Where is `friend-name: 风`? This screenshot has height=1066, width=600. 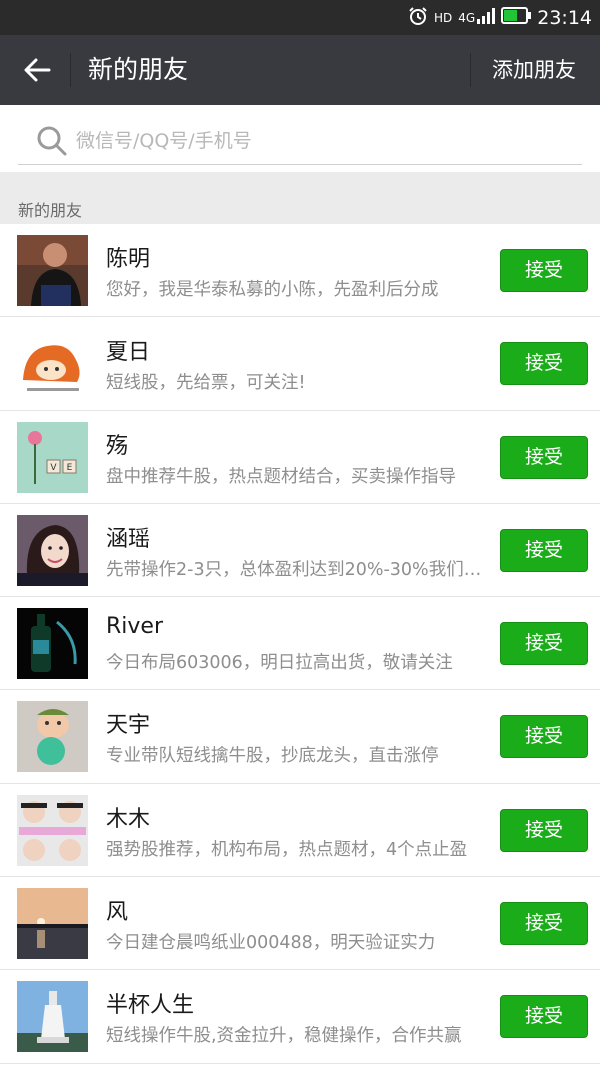
friend-name: 风 is located at coordinates (117, 913).